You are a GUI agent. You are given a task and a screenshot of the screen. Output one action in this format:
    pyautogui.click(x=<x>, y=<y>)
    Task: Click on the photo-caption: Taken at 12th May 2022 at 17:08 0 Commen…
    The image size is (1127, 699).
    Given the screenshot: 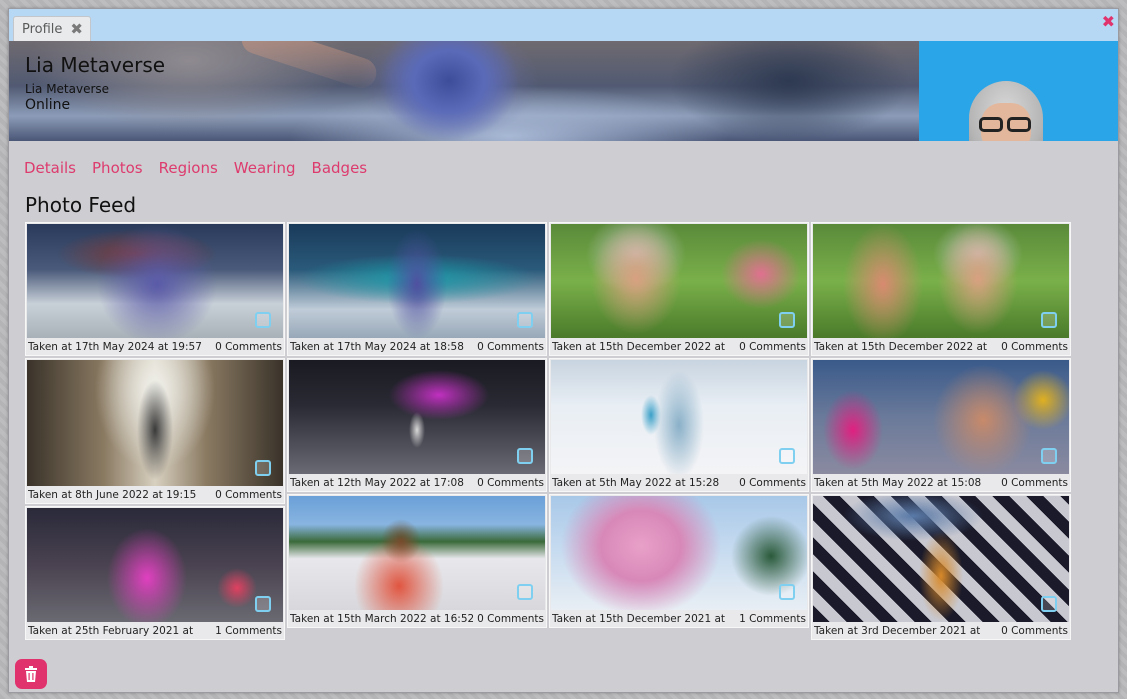 What is the action you would take?
    pyautogui.click(x=417, y=482)
    